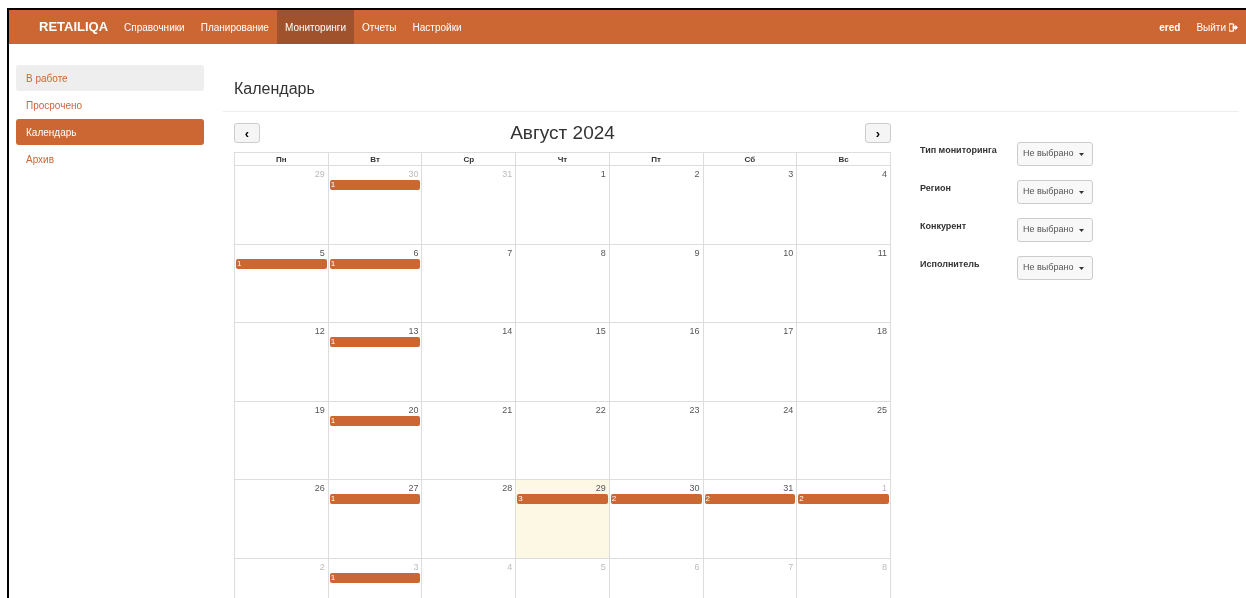 This screenshot has width=1246, height=598. What do you see at coordinates (110, 105) in the screenshot?
I see `sidebar-item: Просрочено` at bounding box center [110, 105].